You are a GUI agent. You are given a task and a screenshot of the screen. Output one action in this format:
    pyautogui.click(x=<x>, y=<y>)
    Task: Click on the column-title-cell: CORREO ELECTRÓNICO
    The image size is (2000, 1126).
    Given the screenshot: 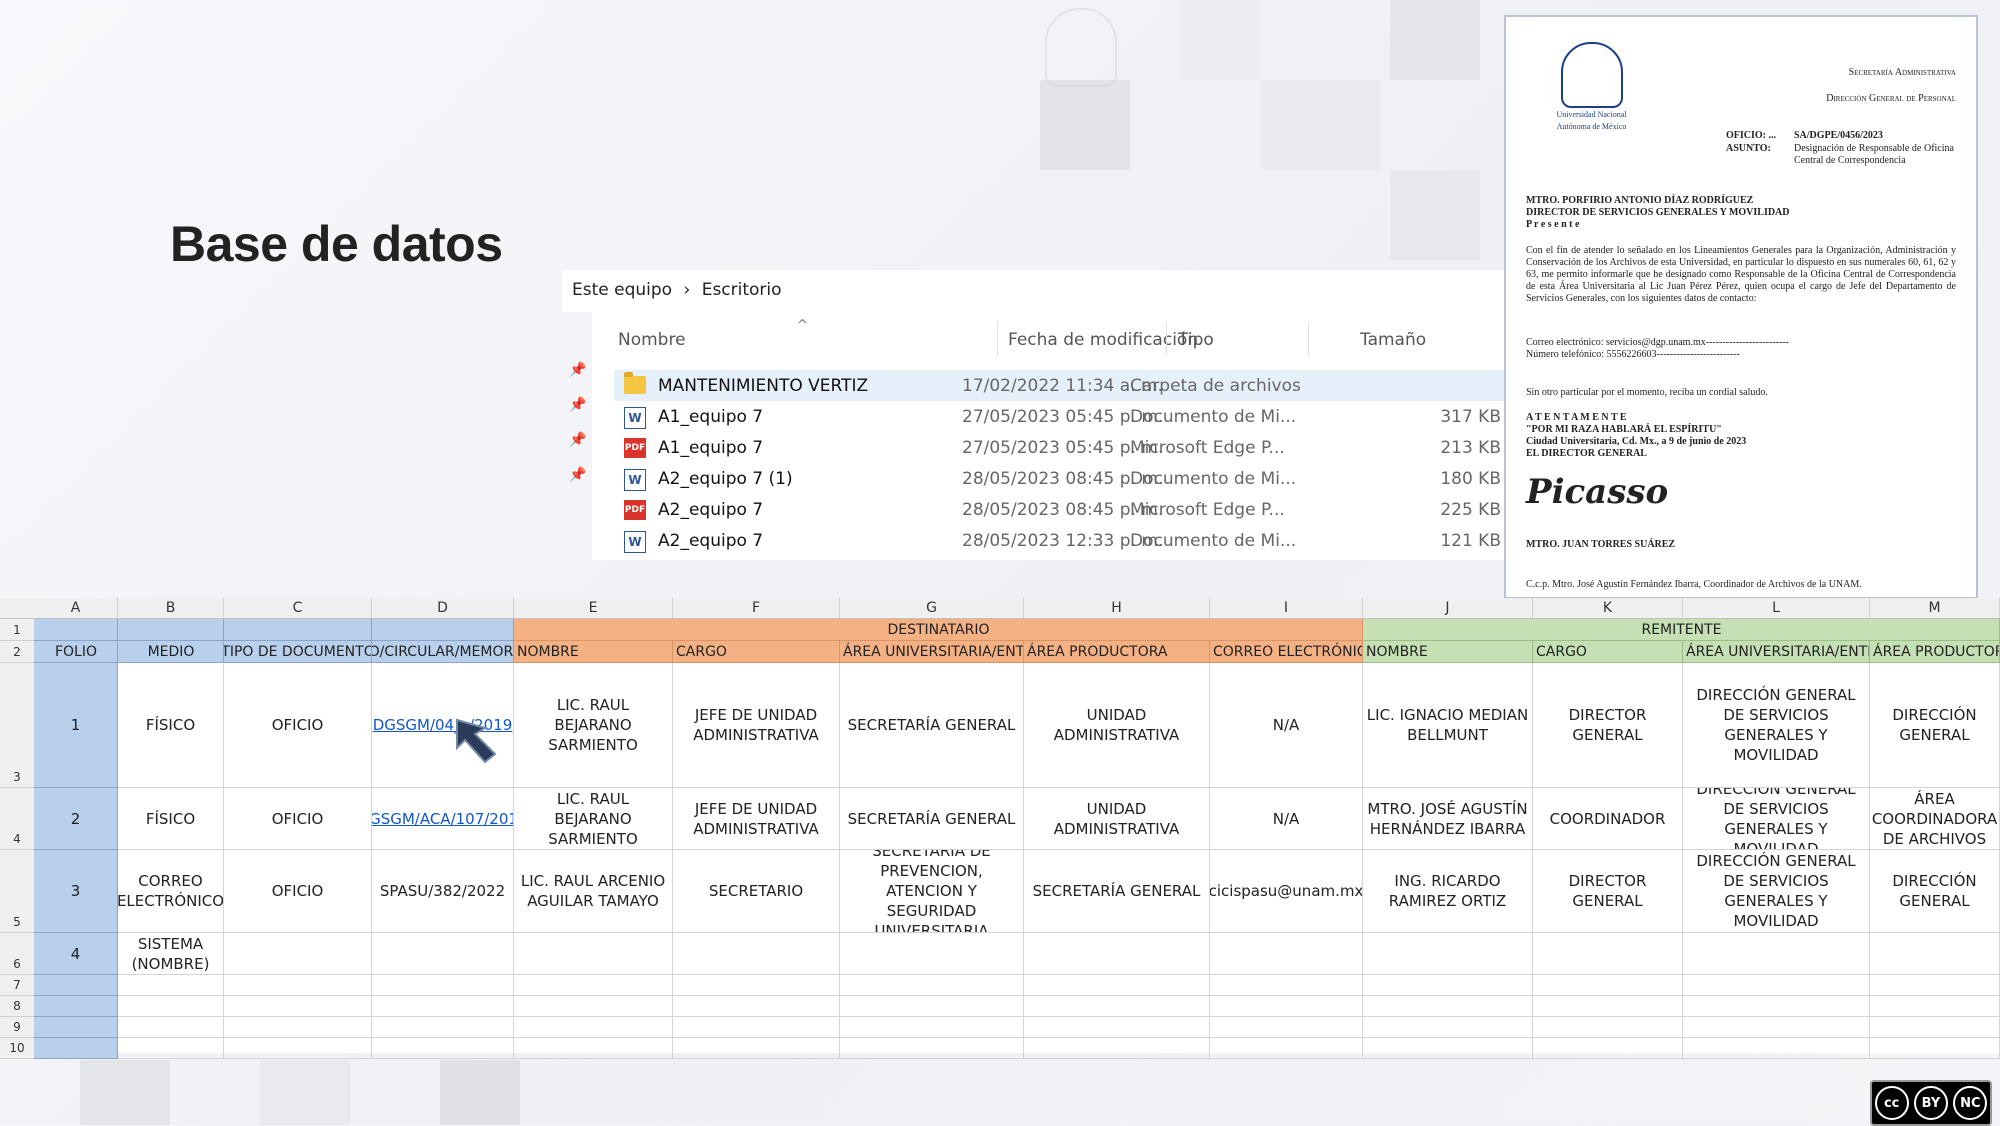 What is the action you would take?
    pyautogui.click(x=1286, y=652)
    